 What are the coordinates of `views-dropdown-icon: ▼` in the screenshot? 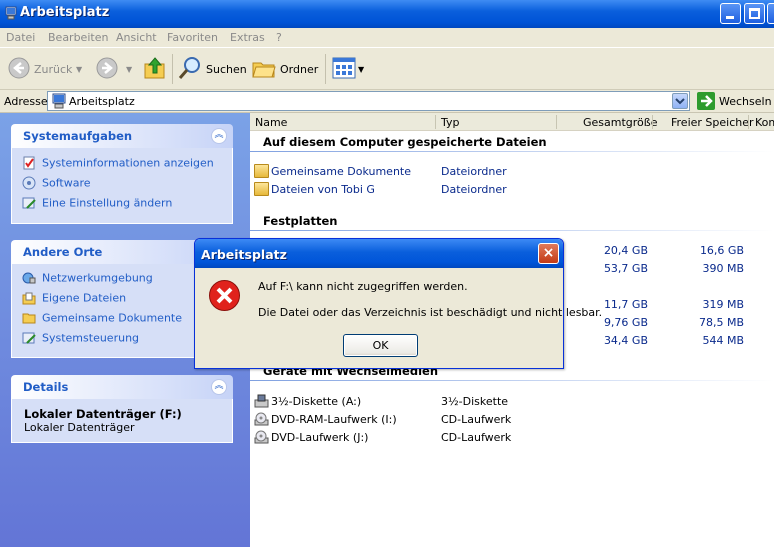 It's located at (361, 69).